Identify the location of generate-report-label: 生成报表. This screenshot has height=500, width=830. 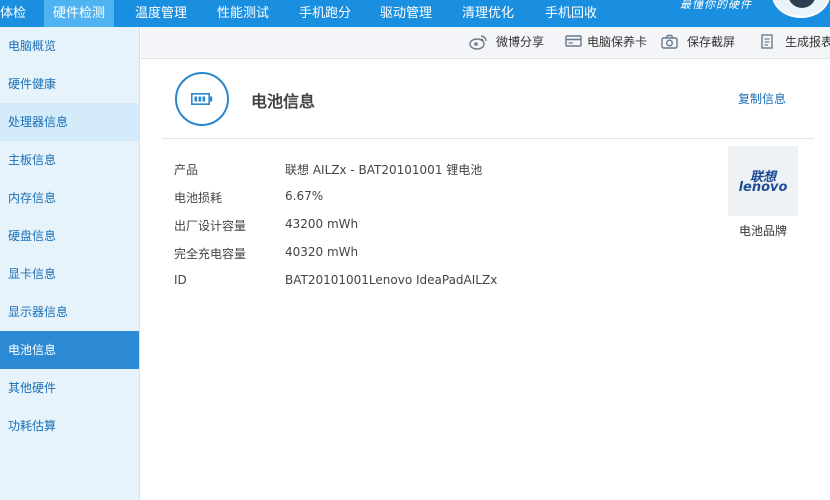
(807, 42).